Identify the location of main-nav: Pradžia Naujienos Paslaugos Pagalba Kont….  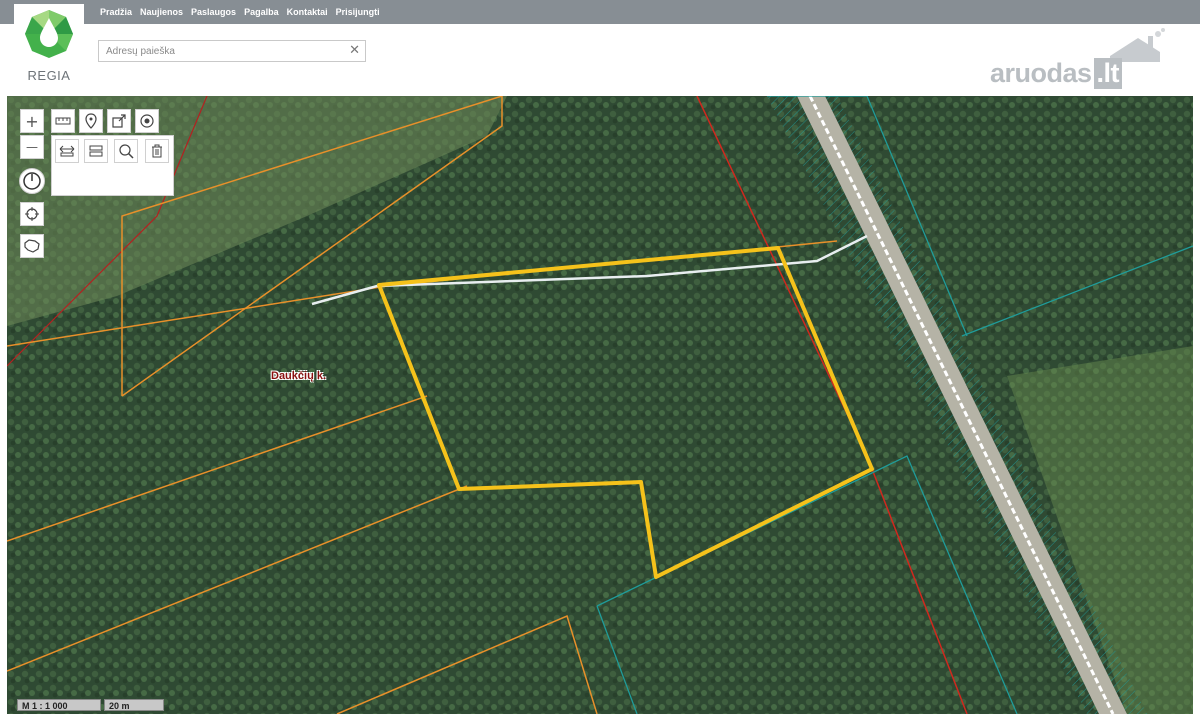
(240, 12).